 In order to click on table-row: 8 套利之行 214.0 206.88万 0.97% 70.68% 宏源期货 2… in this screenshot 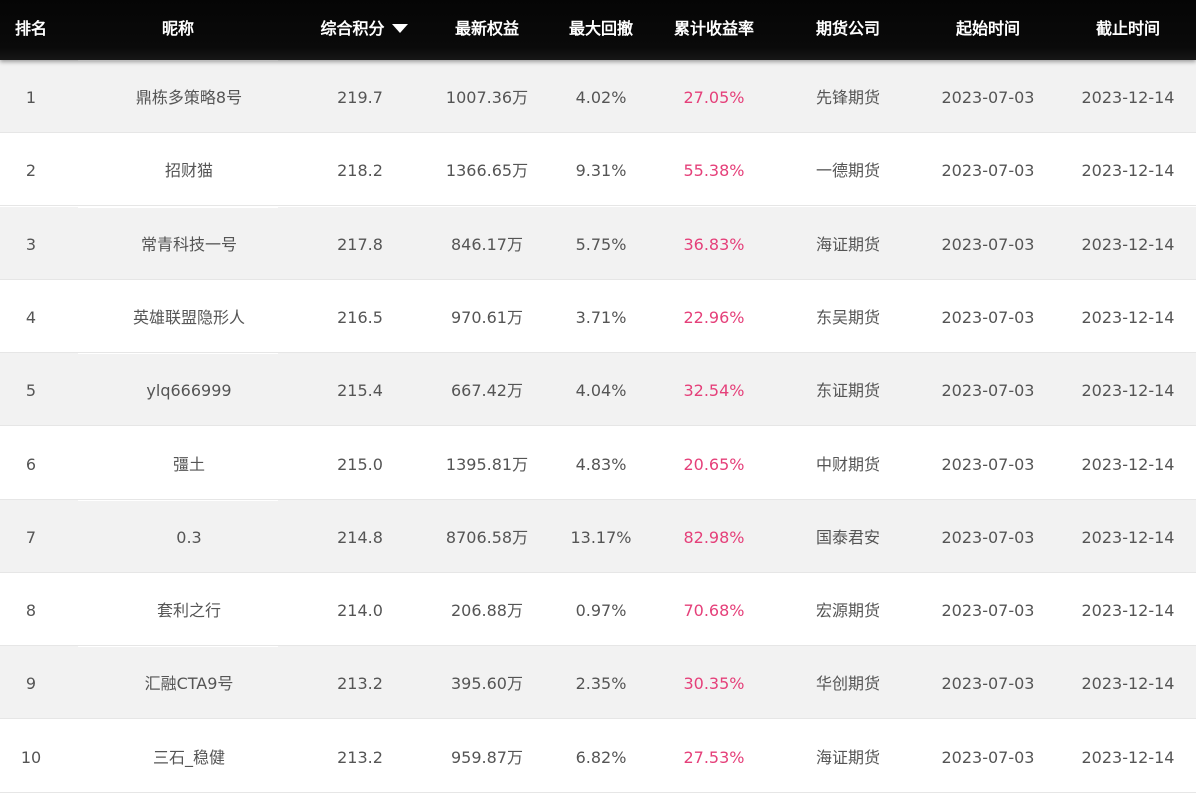, I will do `click(598, 609)`.